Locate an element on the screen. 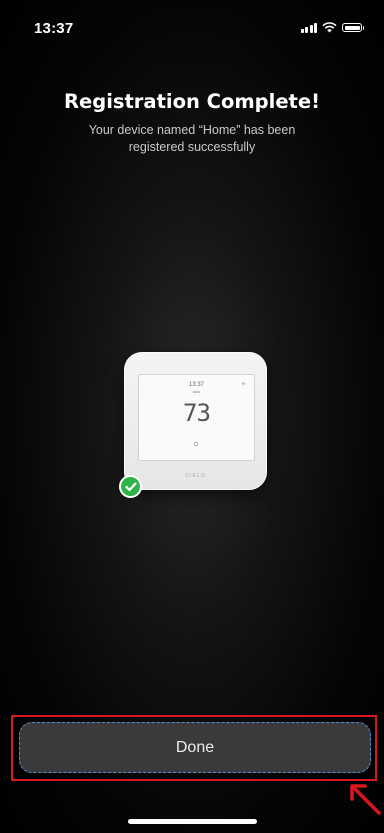 The height and width of the screenshot is (833, 384). cellular-signal-icon is located at coordinates (308, 27).